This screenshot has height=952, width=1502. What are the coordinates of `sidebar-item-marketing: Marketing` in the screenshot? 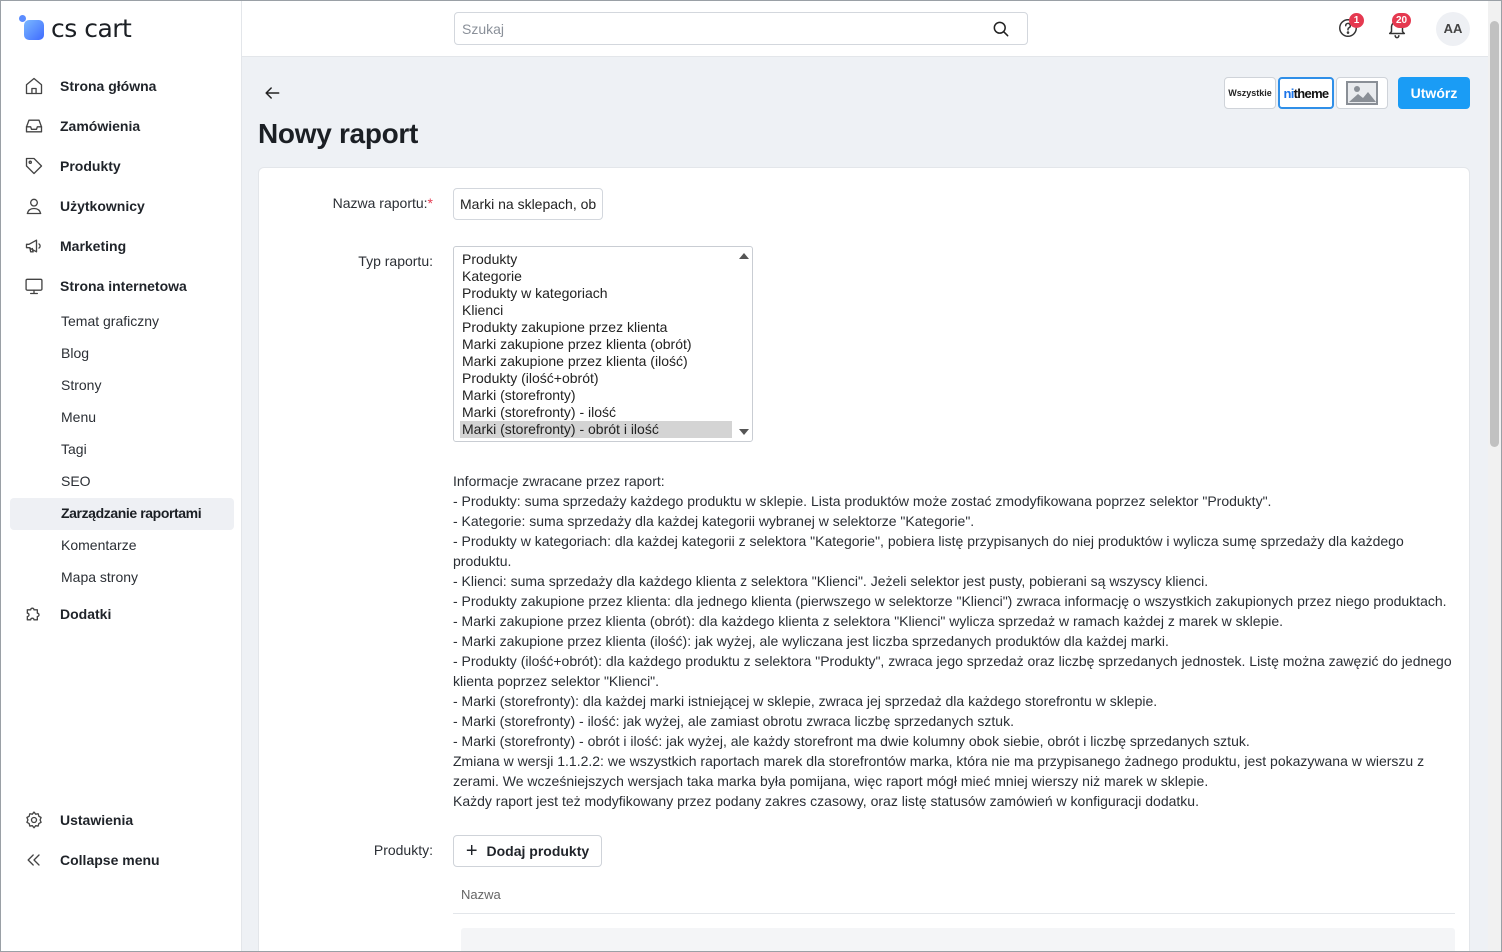 It's located at (128, 246).